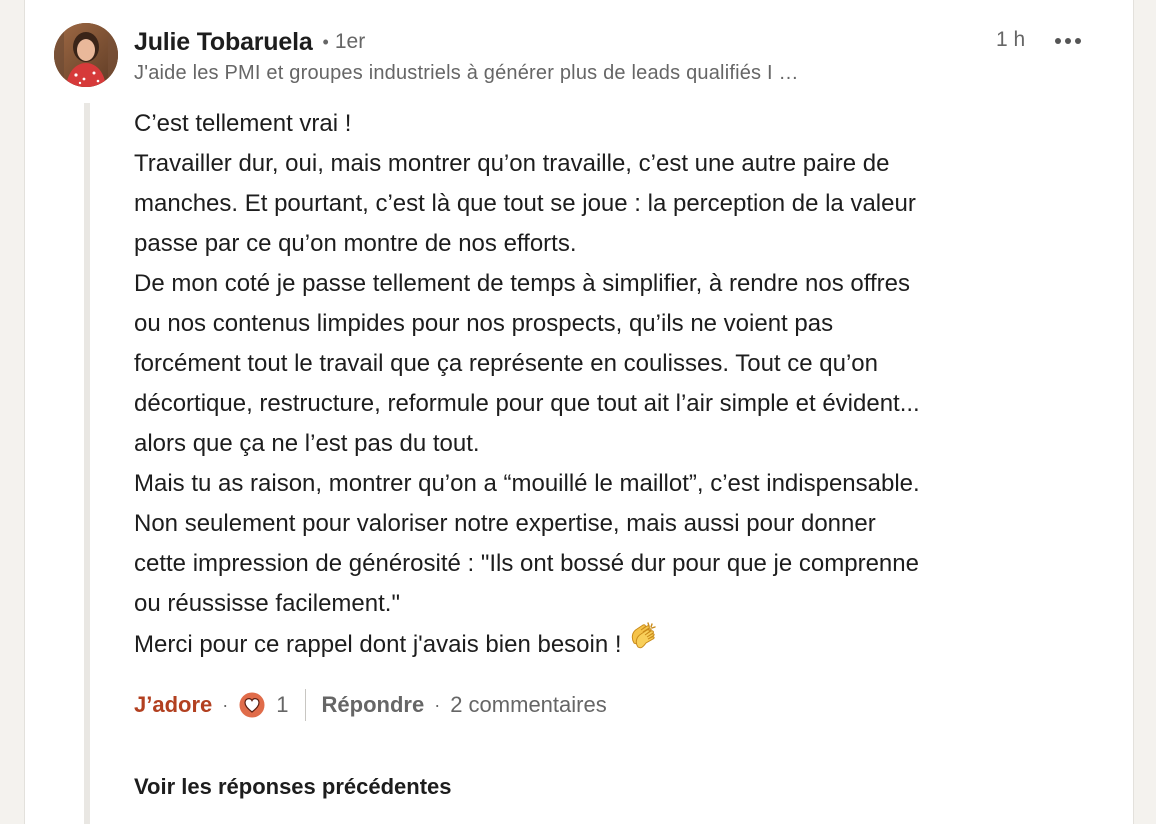  What do you see at coordinates (223, 42) in the screenshot?
I see `author-name: Julie Tobaruela` at bounding box center [223, 42].